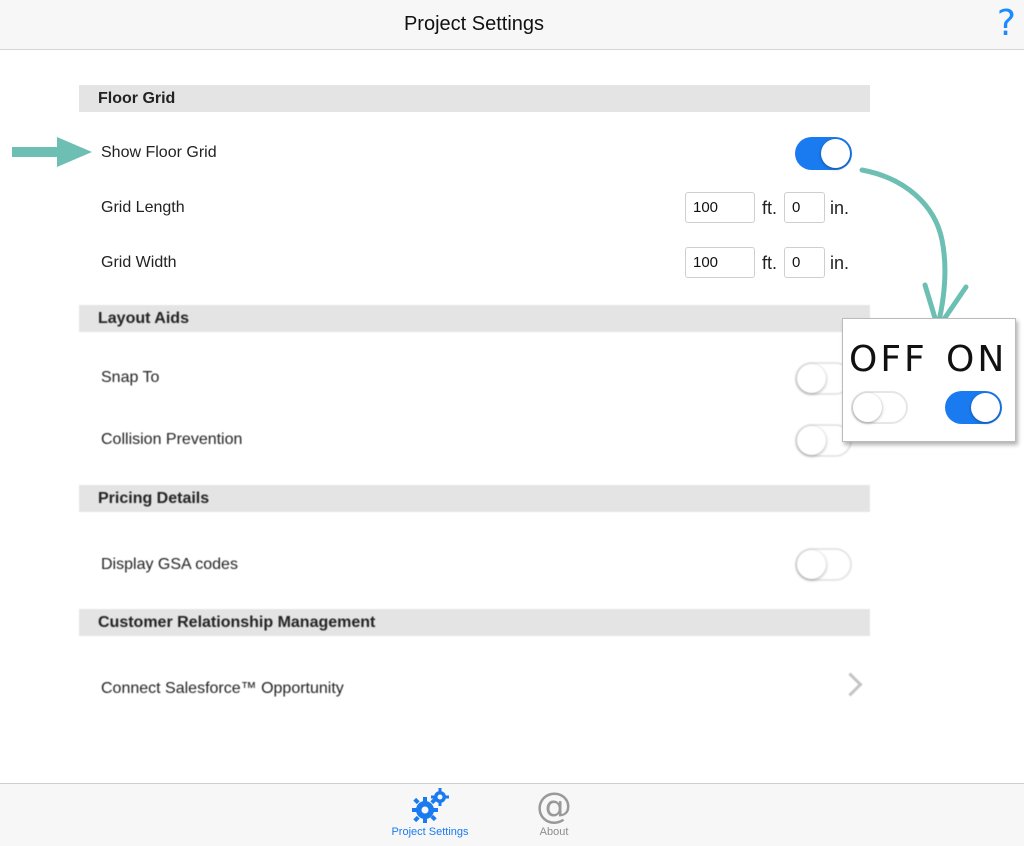 This screenshot has width=1024, height=846. I want to click on display-gsa-codes-label: Display GSA codes, so click(169, 564).